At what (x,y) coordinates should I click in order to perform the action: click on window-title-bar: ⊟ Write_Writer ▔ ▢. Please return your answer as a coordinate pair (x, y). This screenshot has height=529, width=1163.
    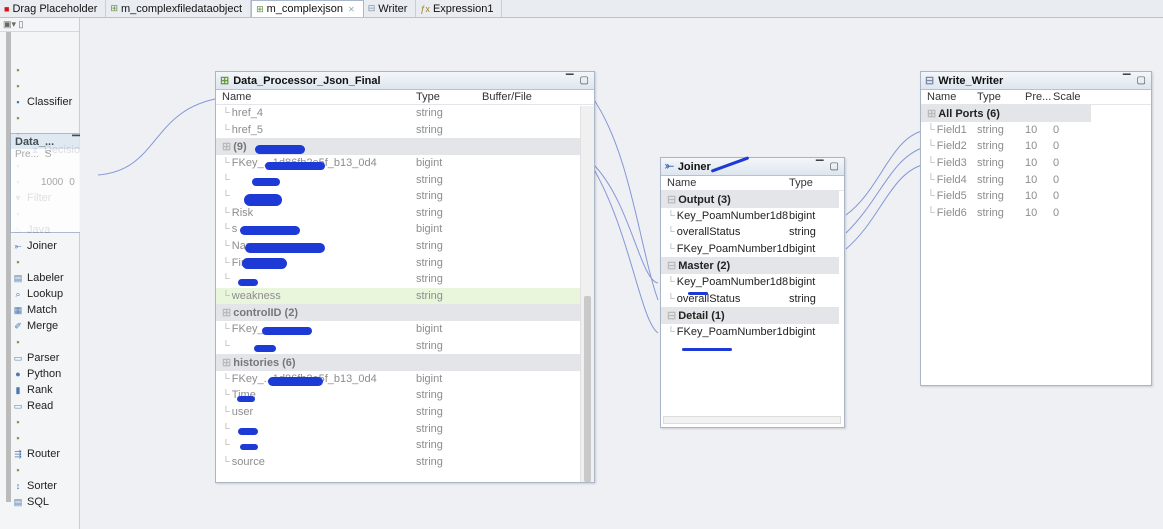
    Looking at the image, I should click on (1036, 81).